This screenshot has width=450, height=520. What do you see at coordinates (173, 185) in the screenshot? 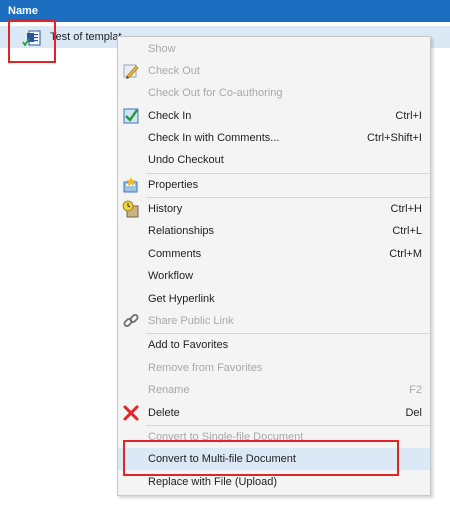
I see `menu-item-label: Properties` at bounding box center [173, 185].